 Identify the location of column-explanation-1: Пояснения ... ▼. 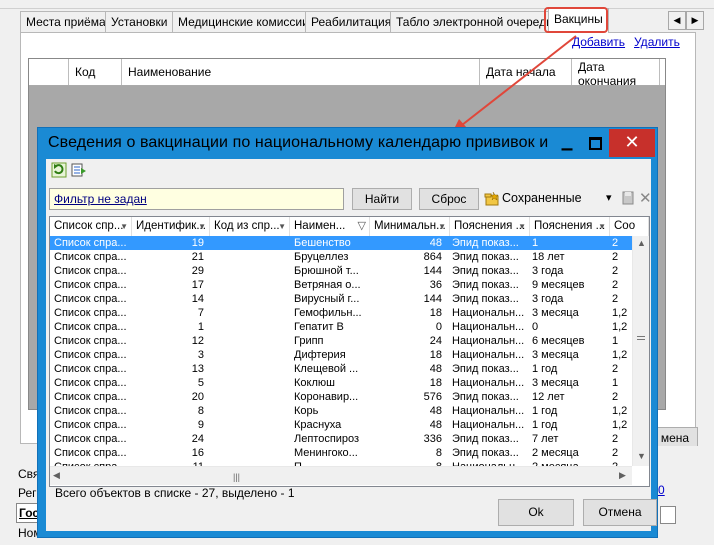
(490, 226).